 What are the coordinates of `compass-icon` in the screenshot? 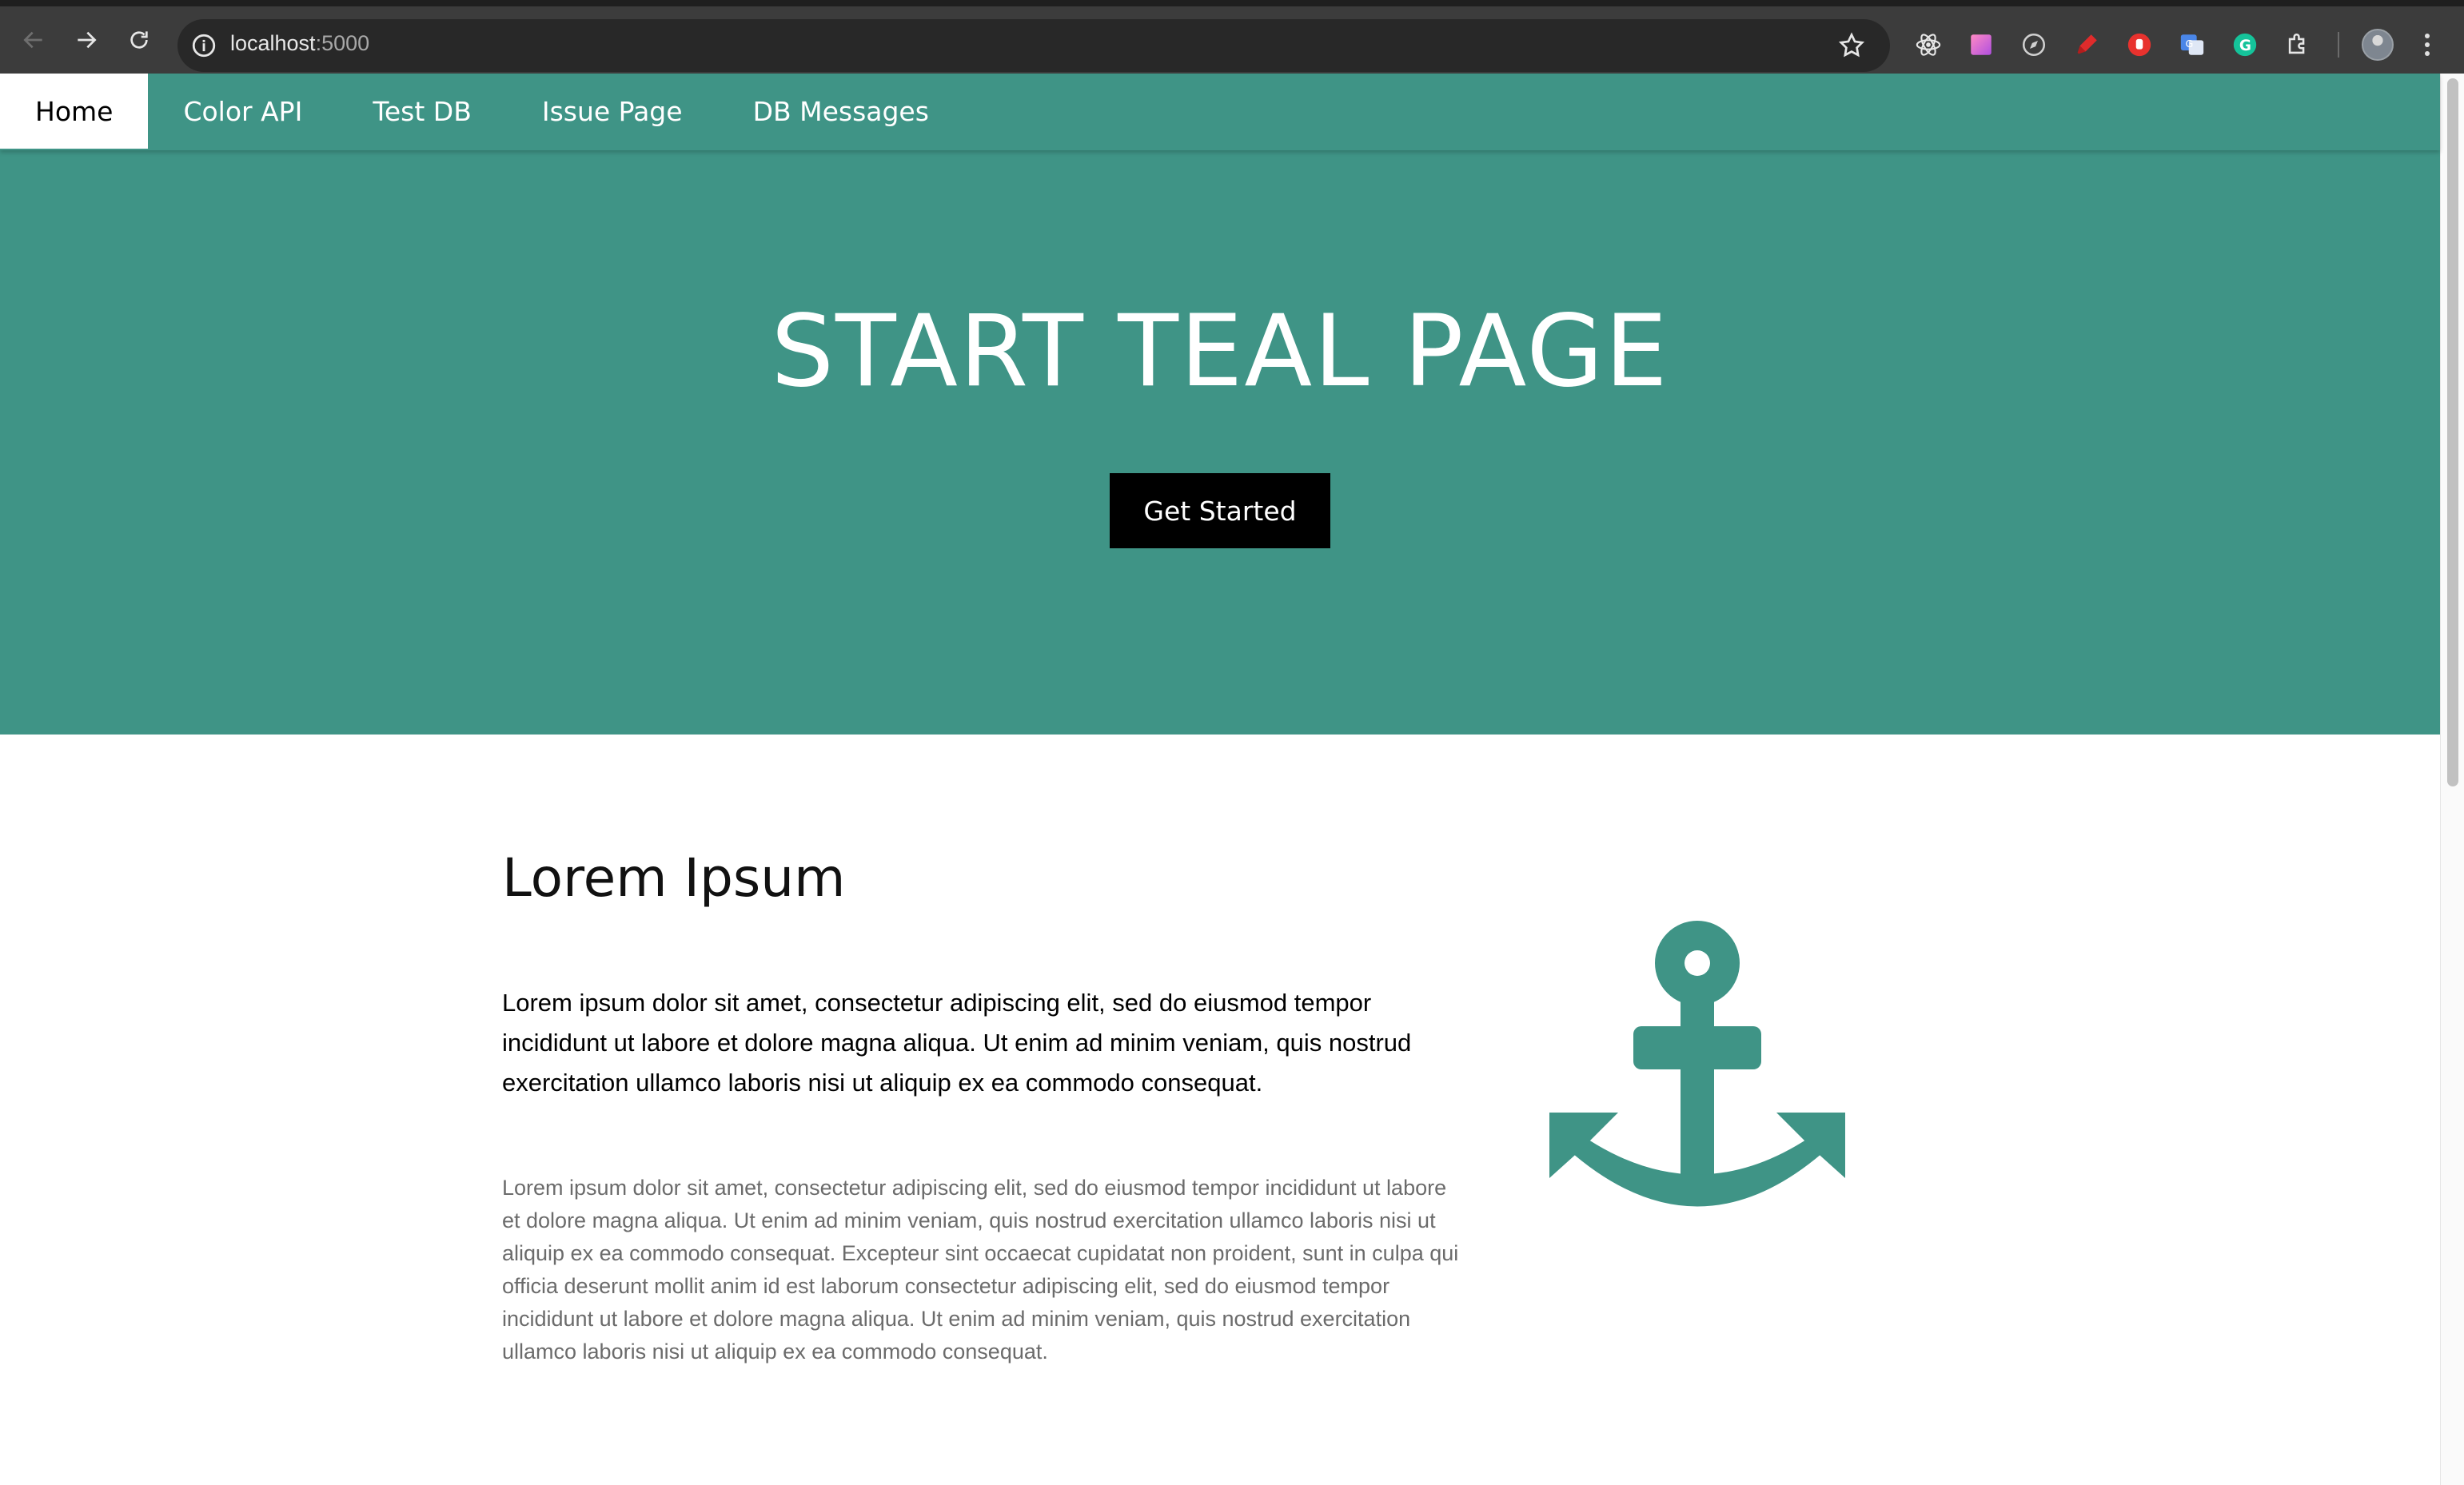 It's located at (2034, 45).